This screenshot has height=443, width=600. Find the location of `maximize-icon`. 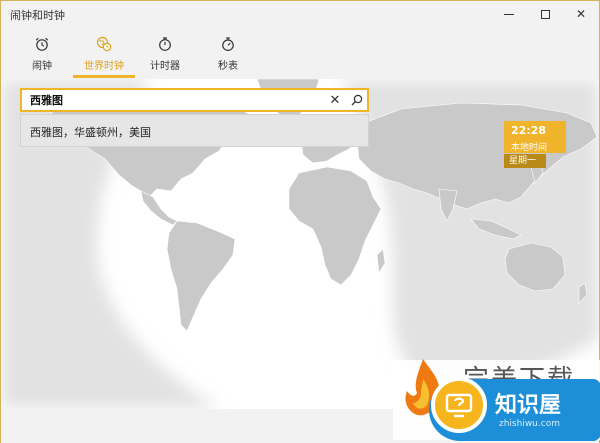

maximize-icon is located at coordinates (545, 14).